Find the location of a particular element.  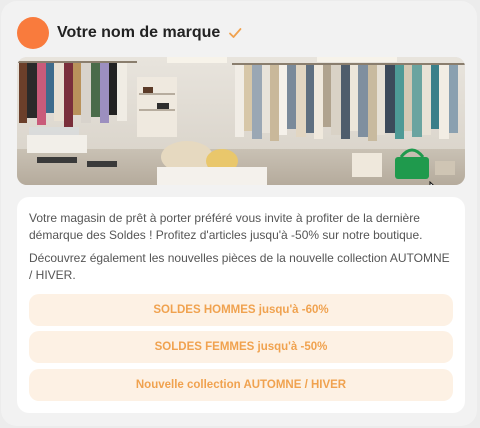

check-icon is located at coordinates (235, 33).